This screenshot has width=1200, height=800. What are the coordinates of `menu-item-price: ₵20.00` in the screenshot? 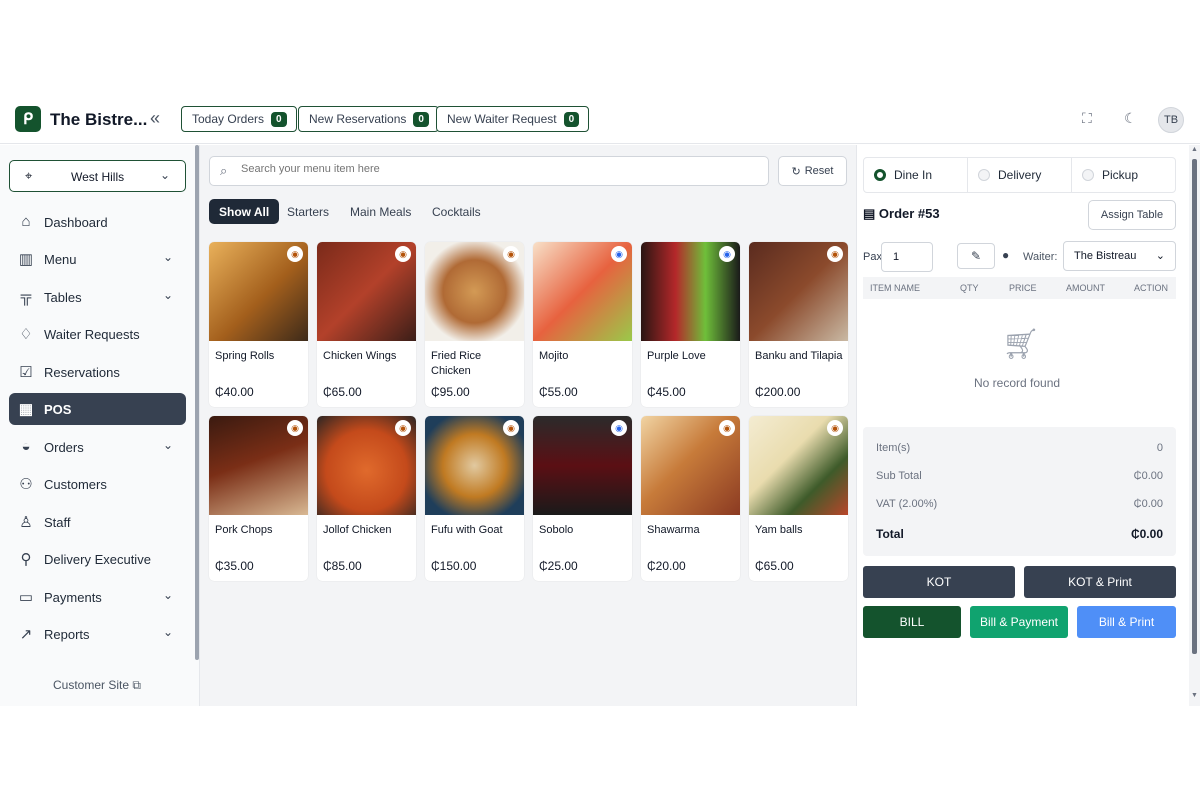 It's located at (666, 566).